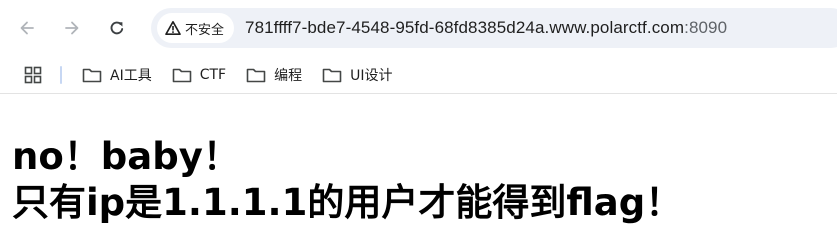  What do you see at coordinates (173, 28) in the screenshot?
I see `warning-triangle-icon` at bounding box center [173, 28].